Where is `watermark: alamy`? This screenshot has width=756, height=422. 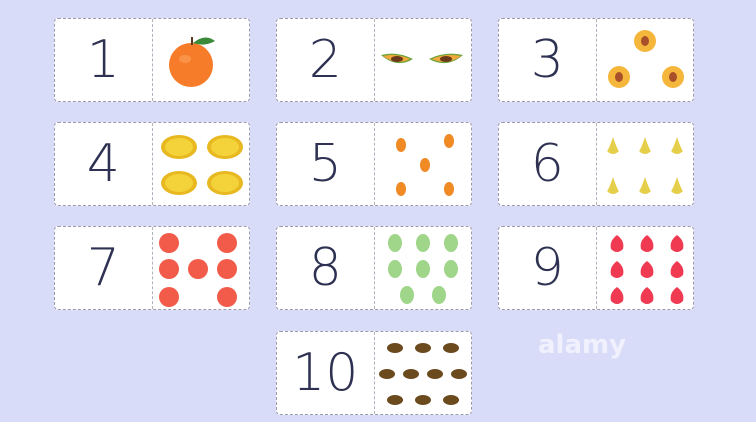 watermark: alamy is located at coordinates (582, 345).